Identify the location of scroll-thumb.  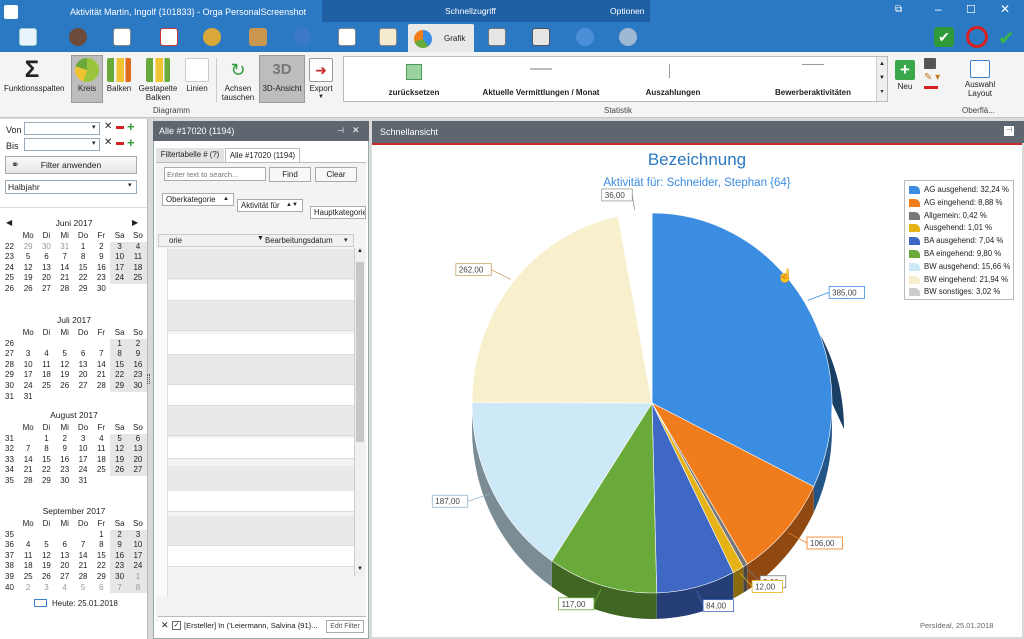
(360, 352).